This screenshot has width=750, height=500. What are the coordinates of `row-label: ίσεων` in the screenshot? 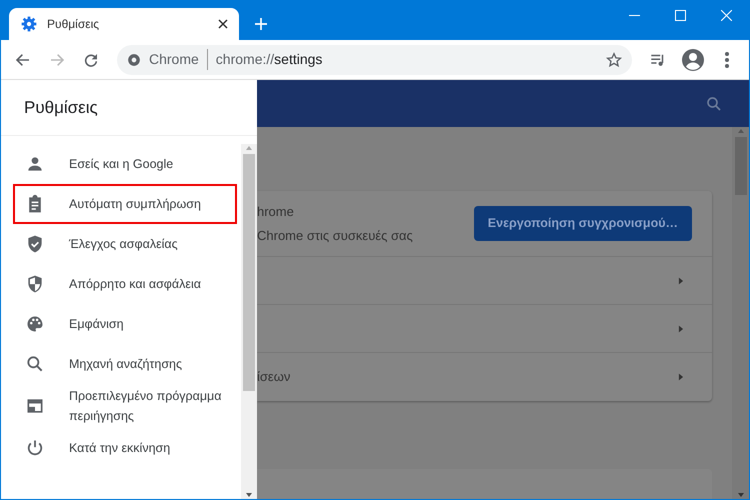 It's located at (273, 377).